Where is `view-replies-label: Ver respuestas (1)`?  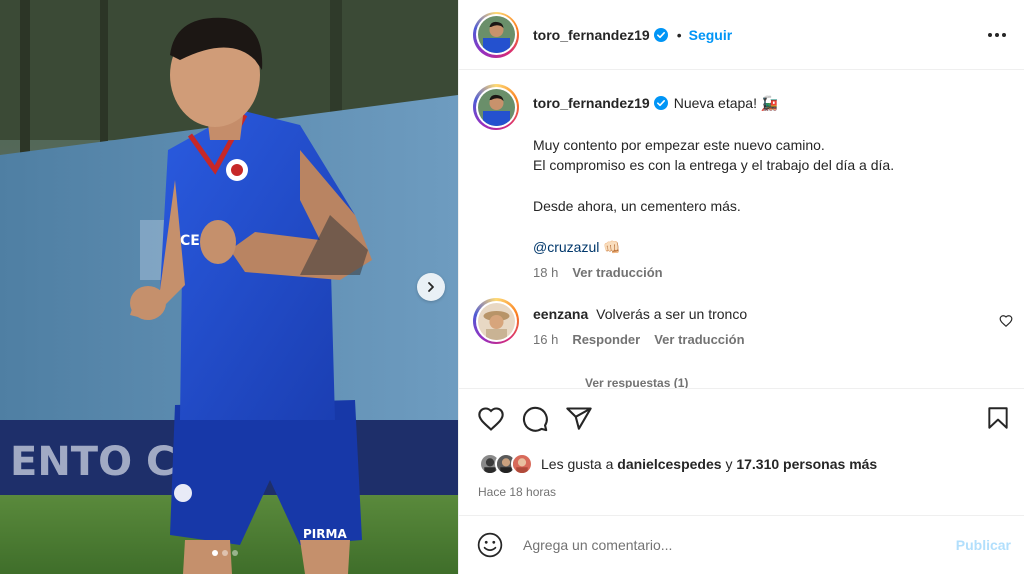
view-replies-label: Ver respuestas (1) is located at coordinates (637, 382).